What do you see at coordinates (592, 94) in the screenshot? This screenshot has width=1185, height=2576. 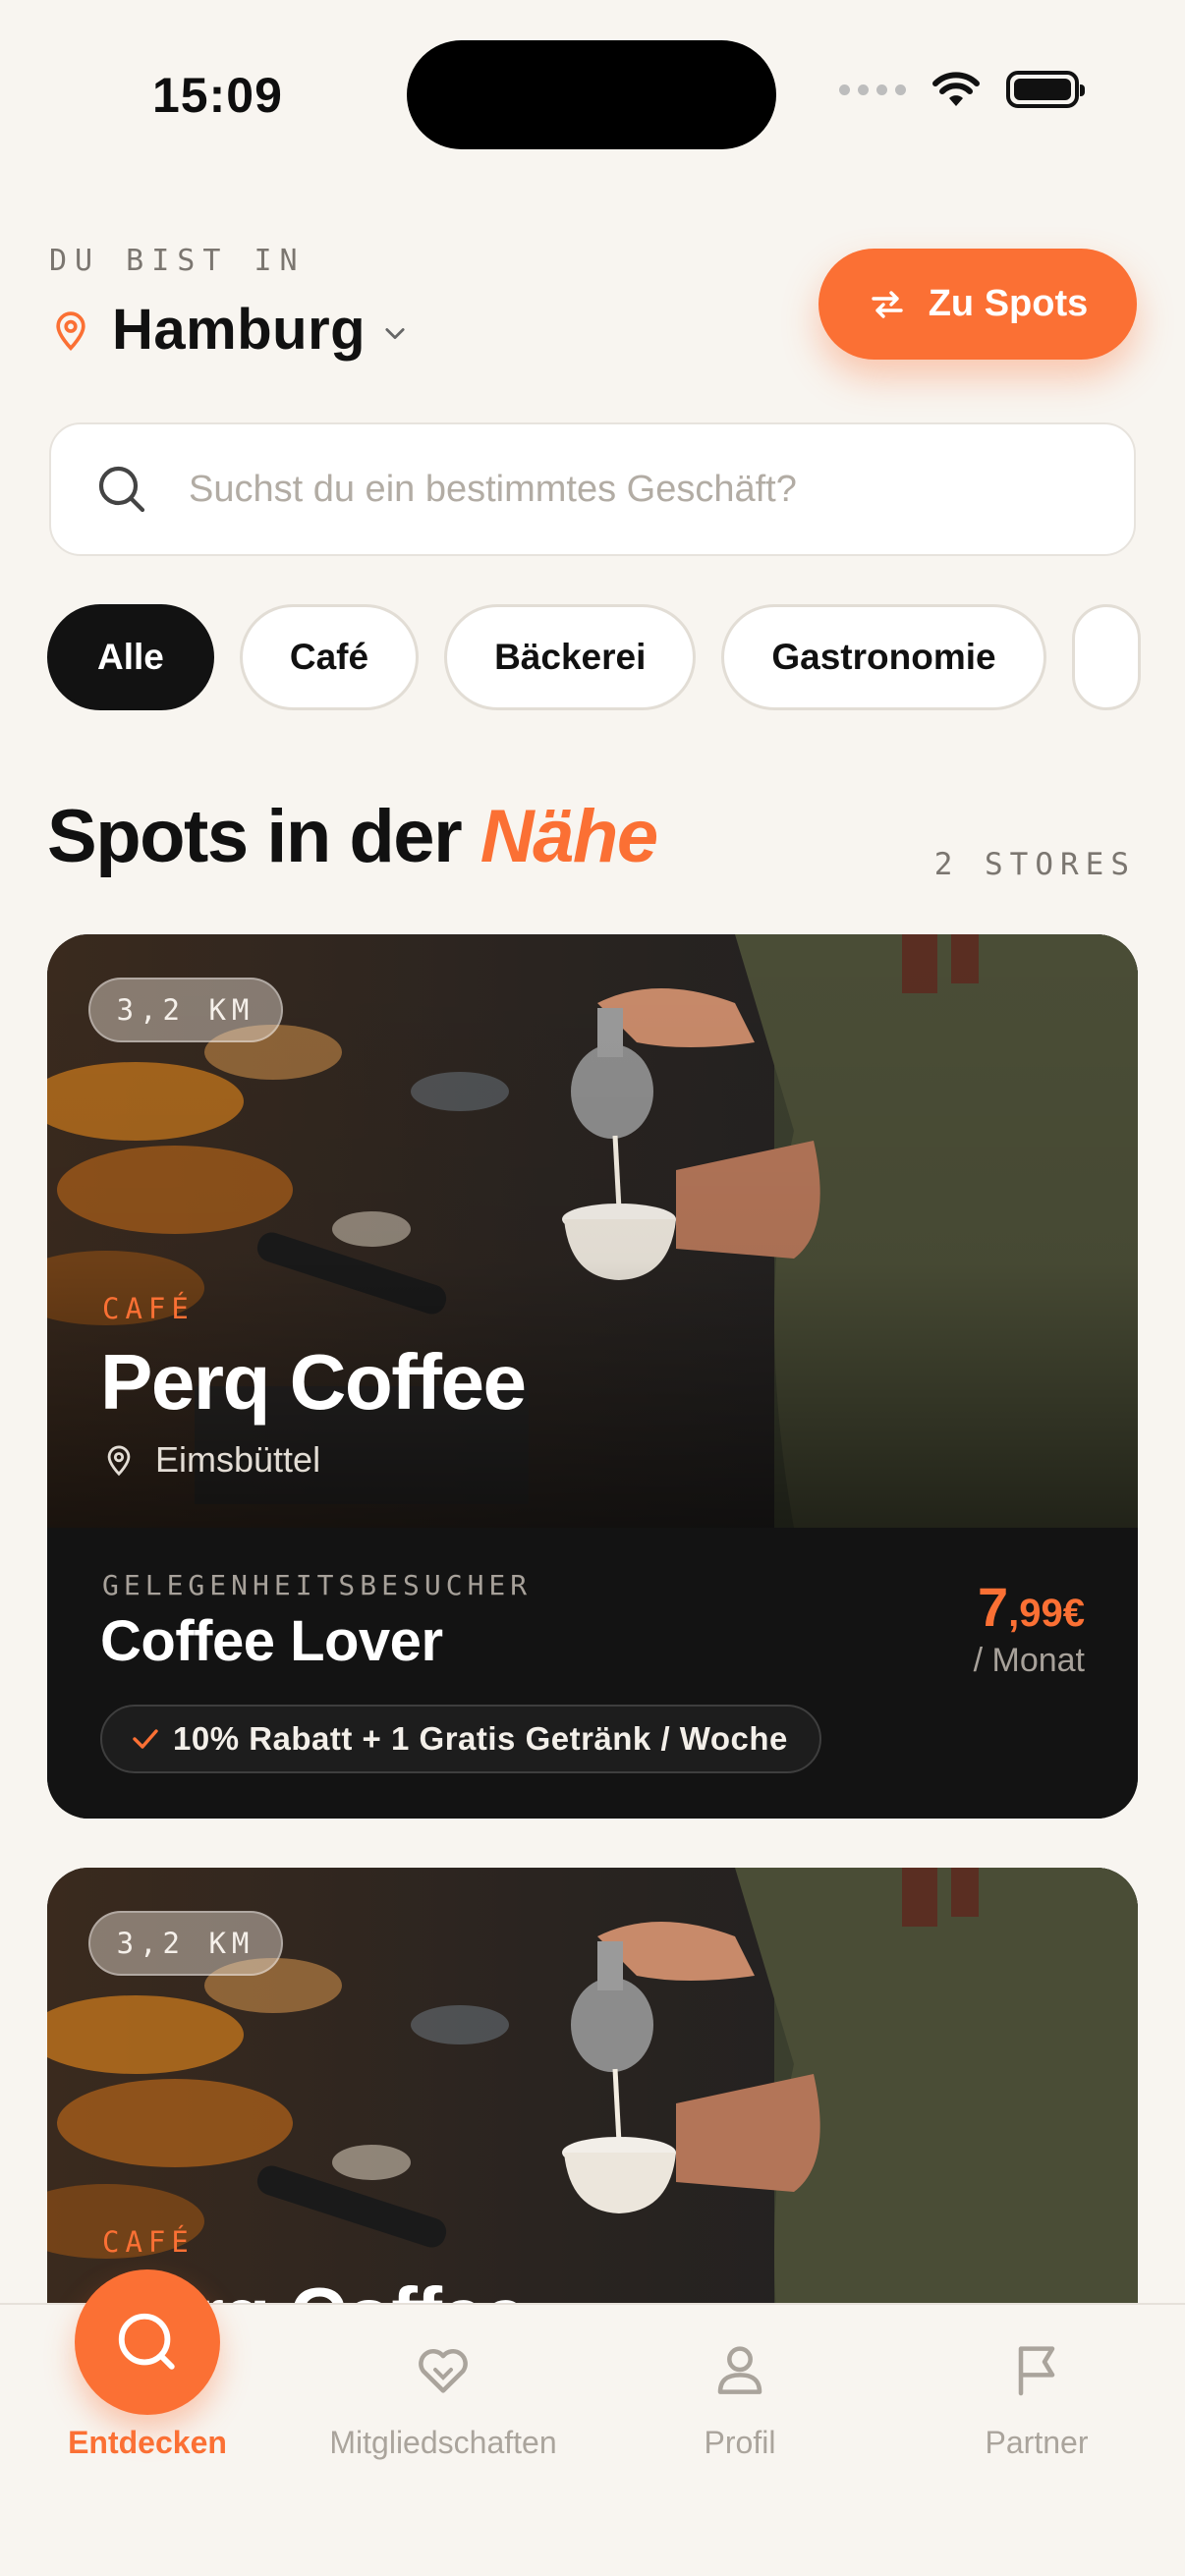 I see `dynamic-island` at bounding box center [592, 94].